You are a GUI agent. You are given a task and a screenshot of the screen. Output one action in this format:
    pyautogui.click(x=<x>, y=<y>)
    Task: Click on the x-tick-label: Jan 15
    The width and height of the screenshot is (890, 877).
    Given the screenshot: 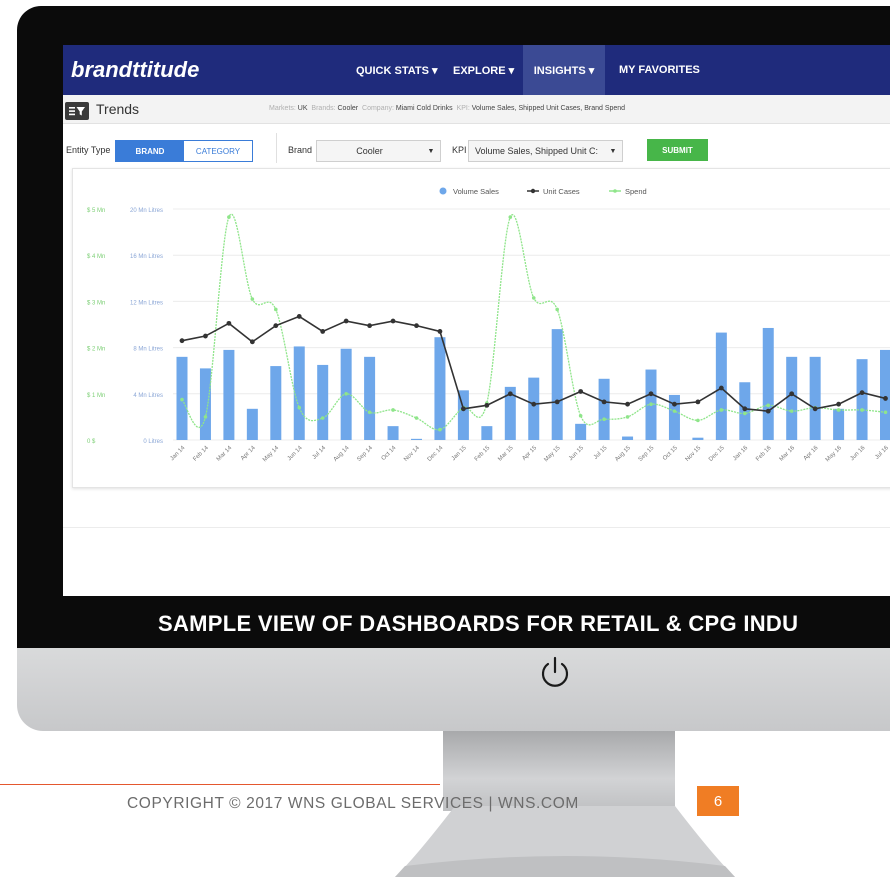 What is the action you would take?
    pyautogui.click(x=459, y=453)
    